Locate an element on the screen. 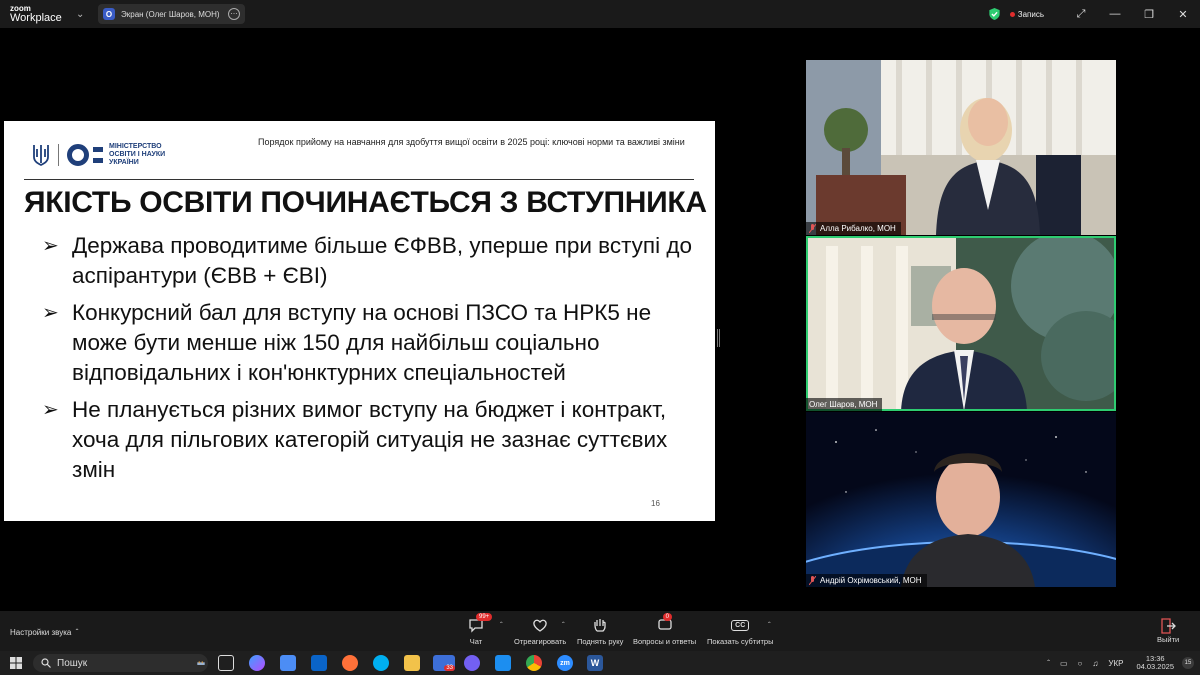 This screenshot has height=675, width=1200. search-highlight-illustration-icon is located at coordinates (201, 663).